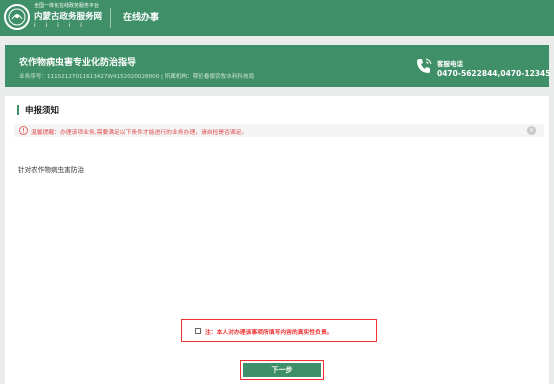 The width and height of the screenshot is (554, 384). I want to click on requirement-text: 针对农作物病虫害防治, so click(51, 170).